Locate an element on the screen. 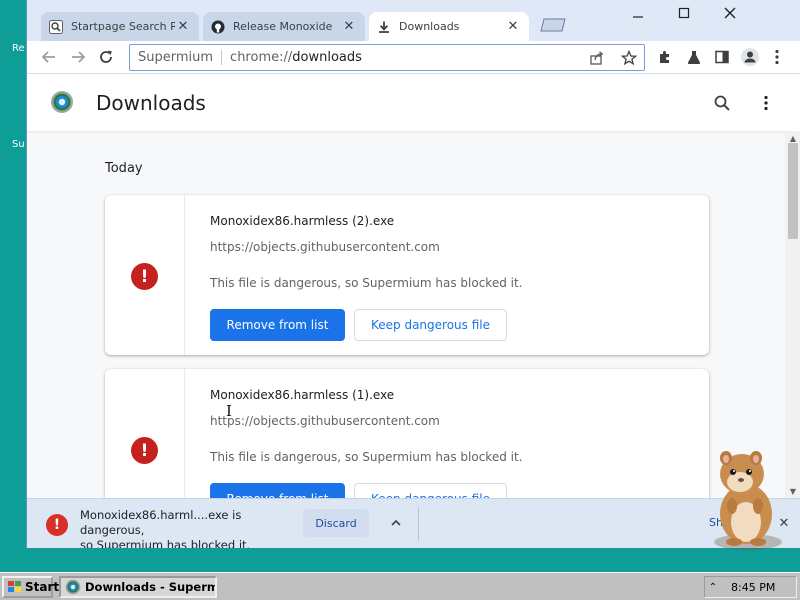 Image resolution: width=800 pixels, height=600 pixels. text-cursor-icon: I is located at coordinates (229, 411).